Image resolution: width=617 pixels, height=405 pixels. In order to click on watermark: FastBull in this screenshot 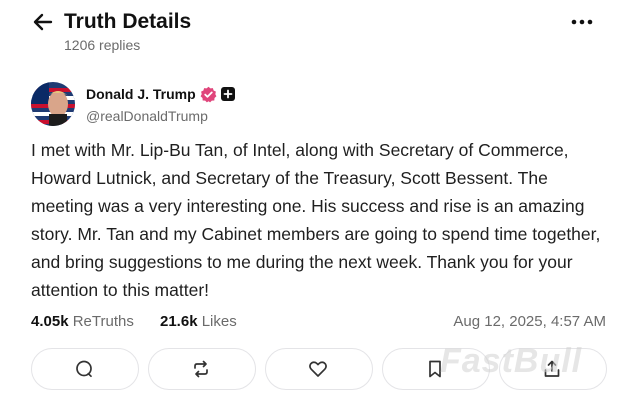, I will do `click(511, 361)`.